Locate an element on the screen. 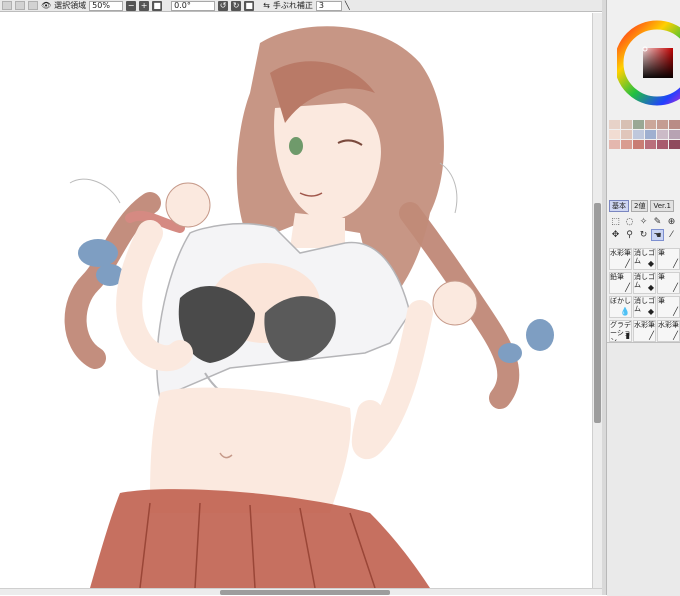  left-fist is located at coordinates (188, 205).